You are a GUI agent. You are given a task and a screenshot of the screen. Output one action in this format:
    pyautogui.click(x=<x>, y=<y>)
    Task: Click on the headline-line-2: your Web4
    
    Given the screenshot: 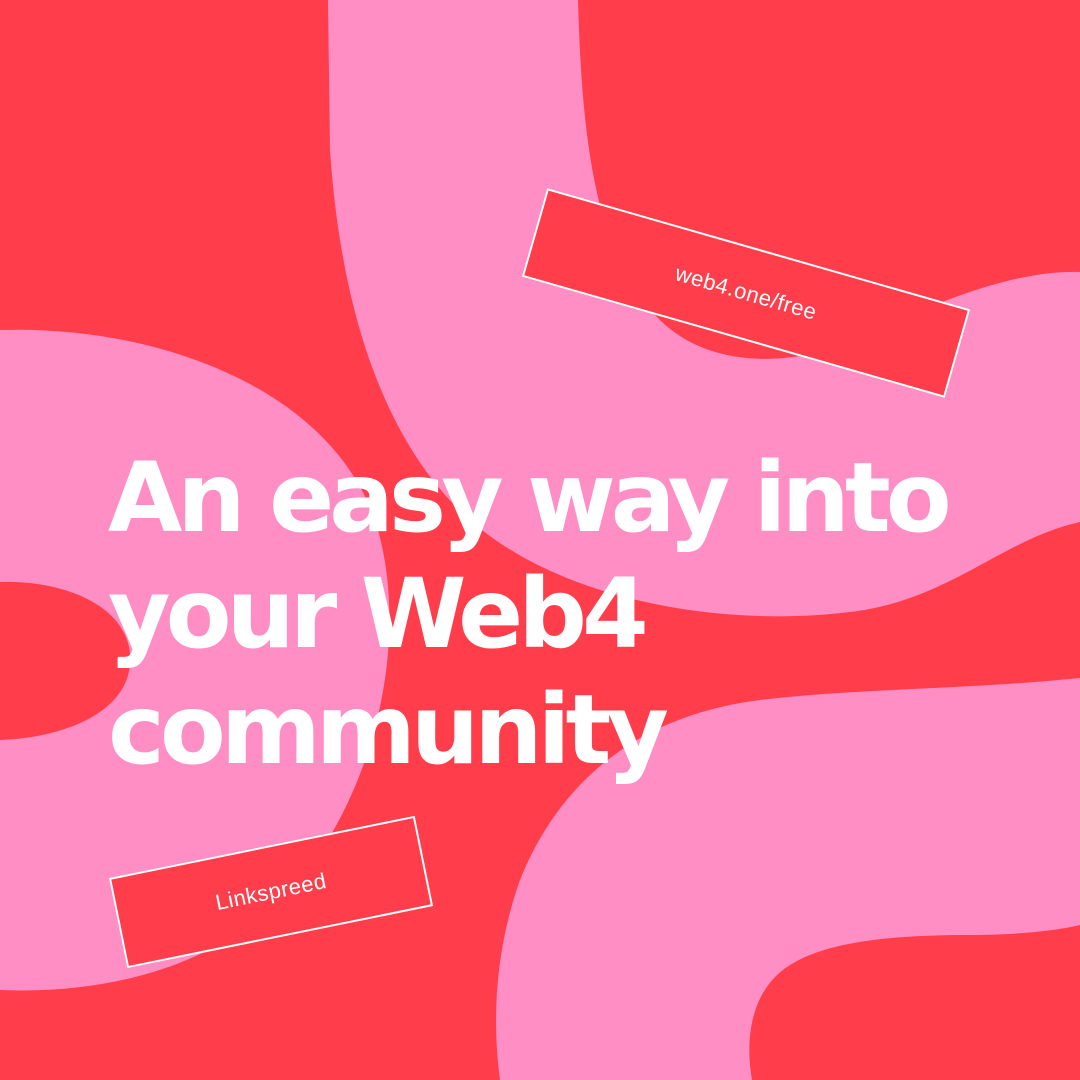 What is the action you would take?
    pyautogui.click(x=378, y=614)
    